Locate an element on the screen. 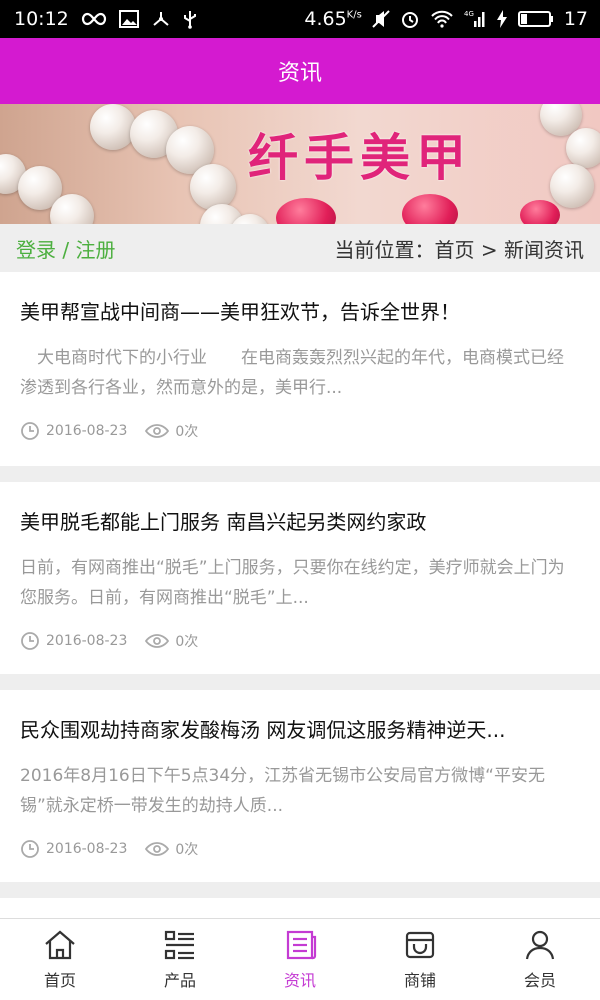 The height and width of the screenshot is (1000, 600). status-bar: 10:12 4.65K/s 4G 17 is located at coordinates (300, 19).